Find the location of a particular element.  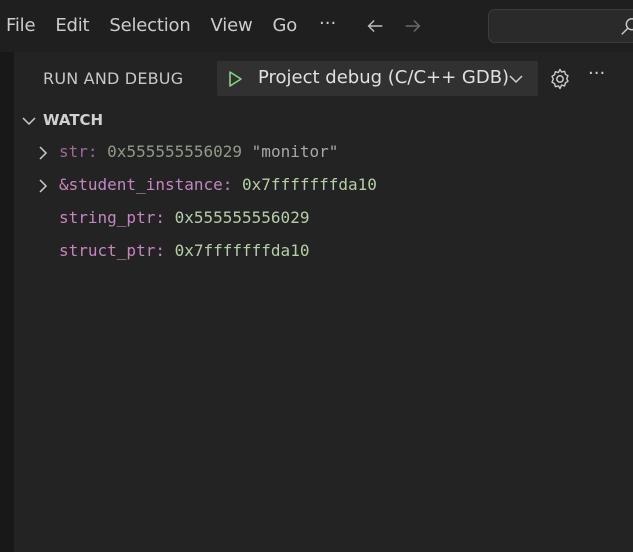

forward-button is located at coordinates (413, 26).